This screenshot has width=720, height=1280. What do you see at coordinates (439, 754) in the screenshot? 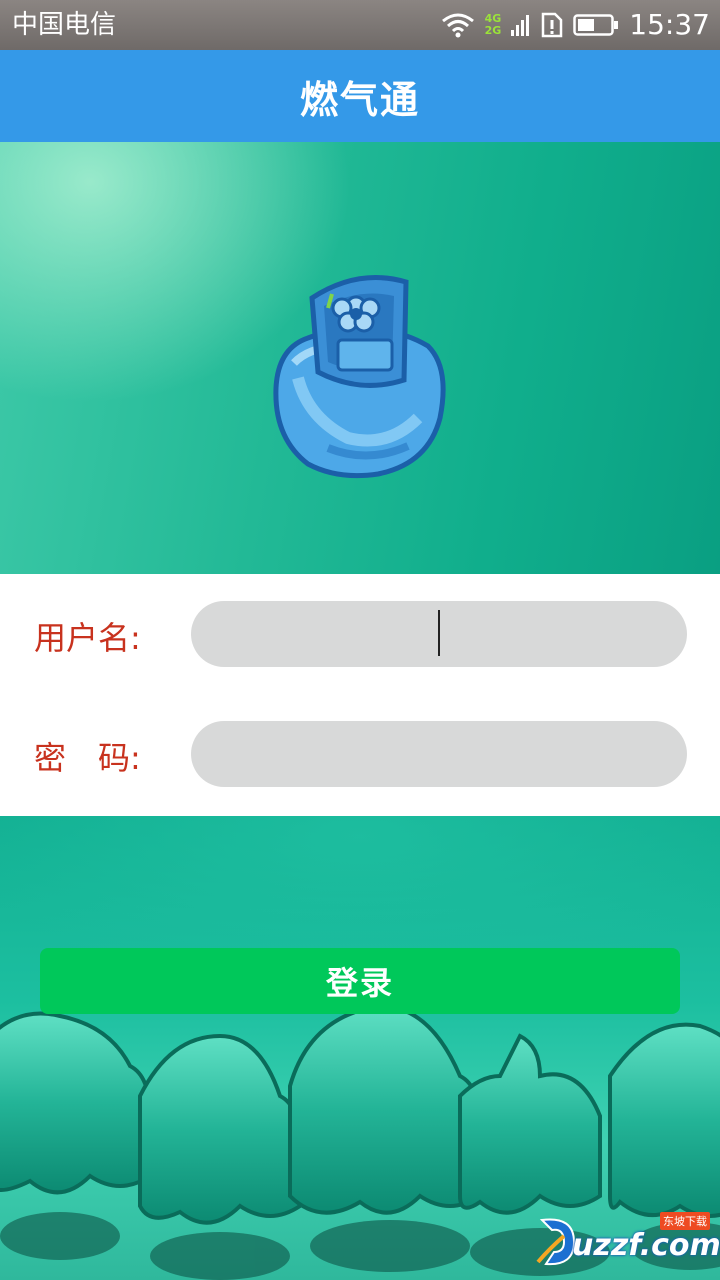
I see `password-input` at bounding box center [439, 754].